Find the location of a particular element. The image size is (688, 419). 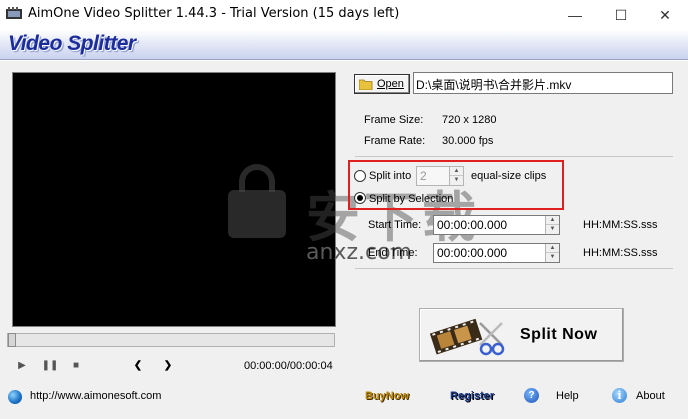

start-time-spin: ▲ ▼ is located at coordinates (552, 225).